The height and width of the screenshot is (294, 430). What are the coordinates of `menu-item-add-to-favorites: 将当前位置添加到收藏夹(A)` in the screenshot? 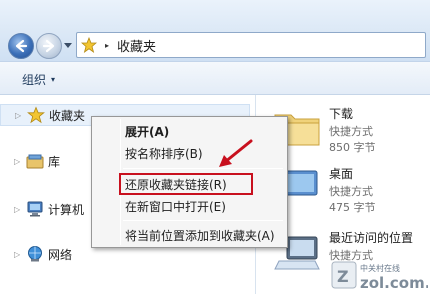 It's located at (189, 235).